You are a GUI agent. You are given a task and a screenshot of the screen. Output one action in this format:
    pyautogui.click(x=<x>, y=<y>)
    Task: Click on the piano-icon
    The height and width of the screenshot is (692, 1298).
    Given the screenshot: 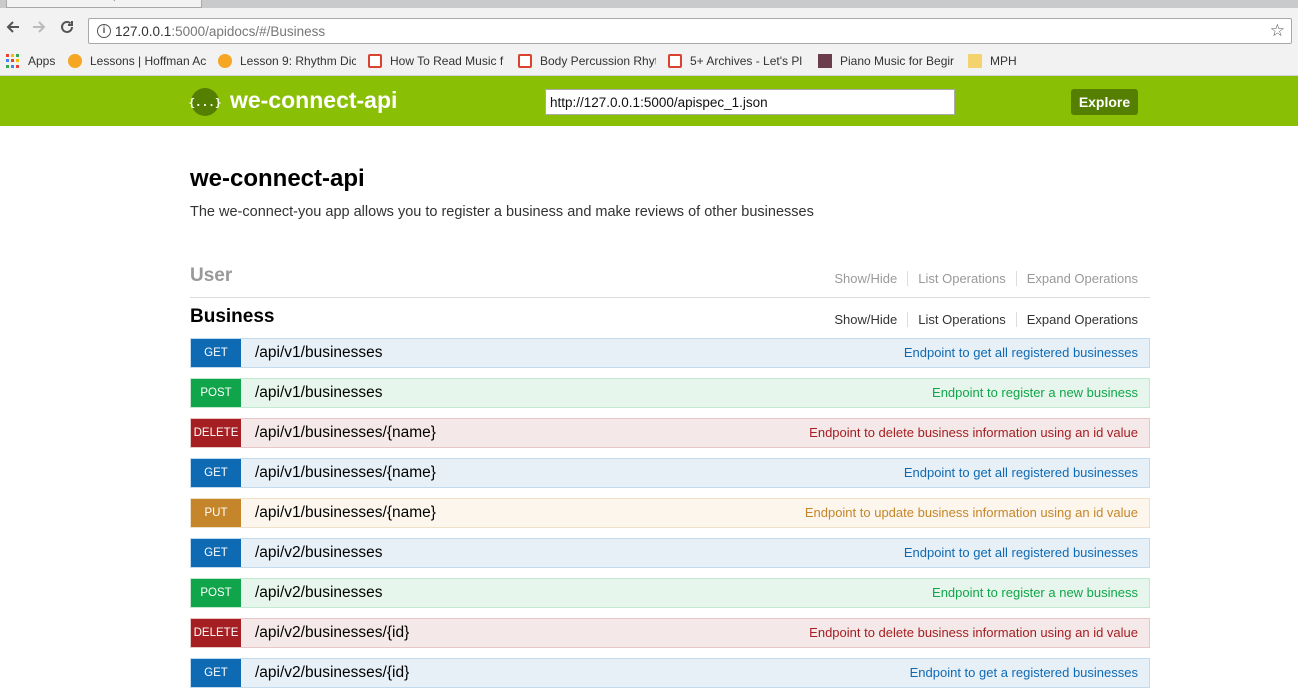 What is the action you would take?
    pyautogui.click(x=825, y=61)
    